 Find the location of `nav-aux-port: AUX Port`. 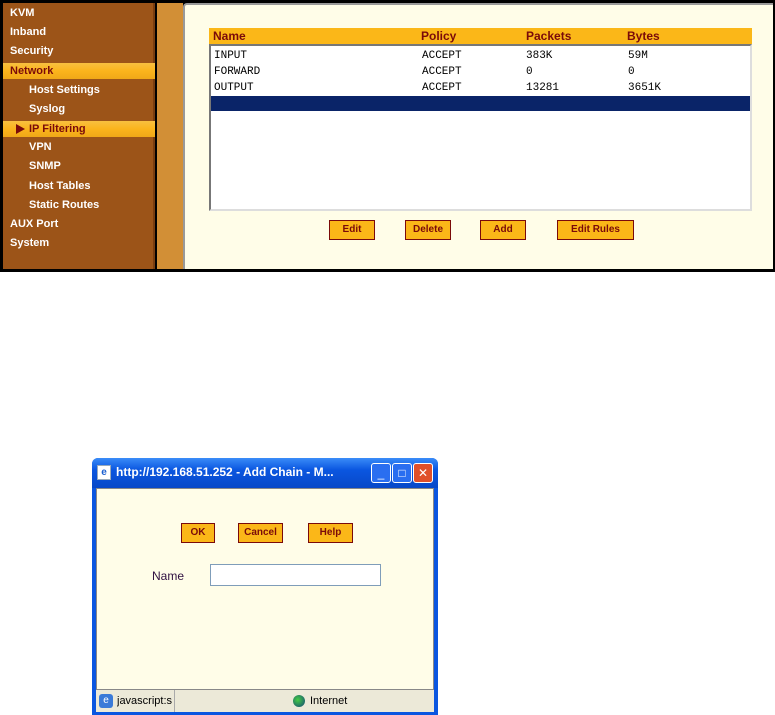

nav-aux-port: AUX Port is located at coordinates (79, 224).